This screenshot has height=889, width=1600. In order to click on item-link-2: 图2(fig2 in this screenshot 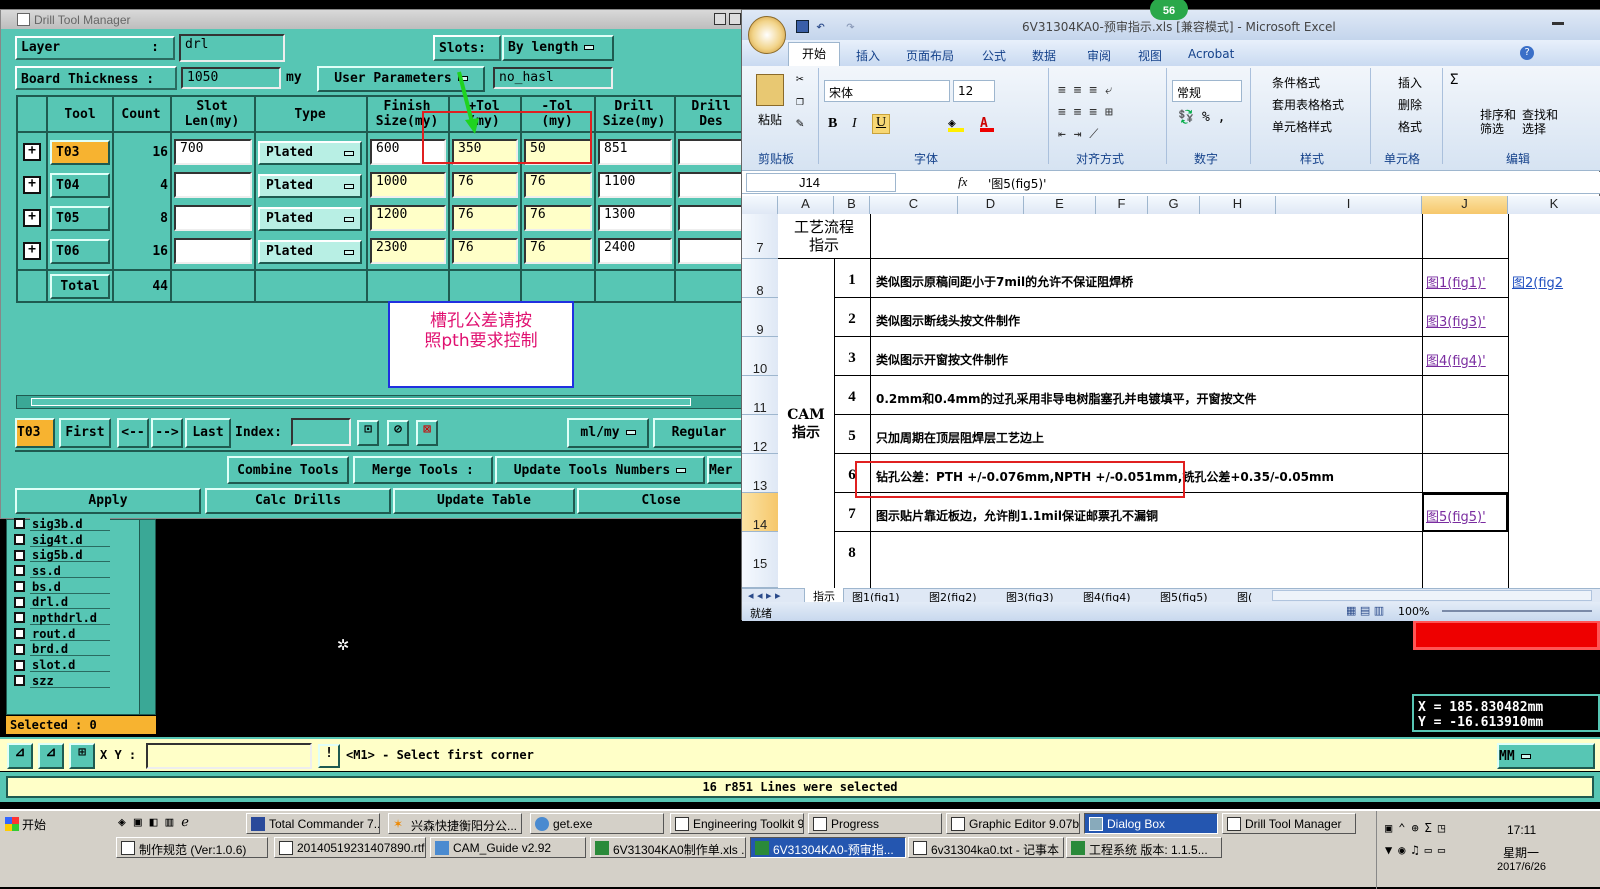, I will do `click(1537, 281)`.